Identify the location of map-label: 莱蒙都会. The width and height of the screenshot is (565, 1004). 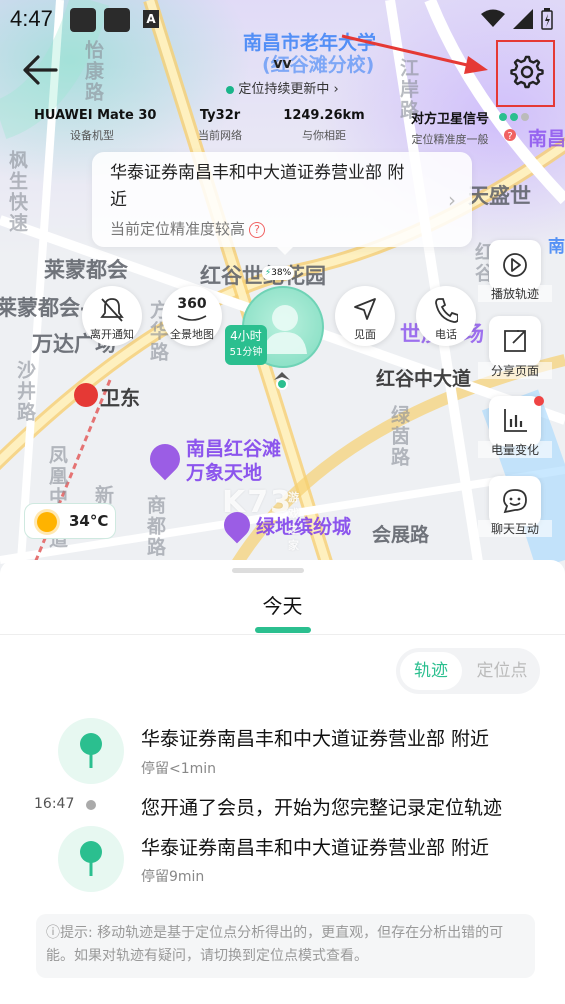
(86, 270).